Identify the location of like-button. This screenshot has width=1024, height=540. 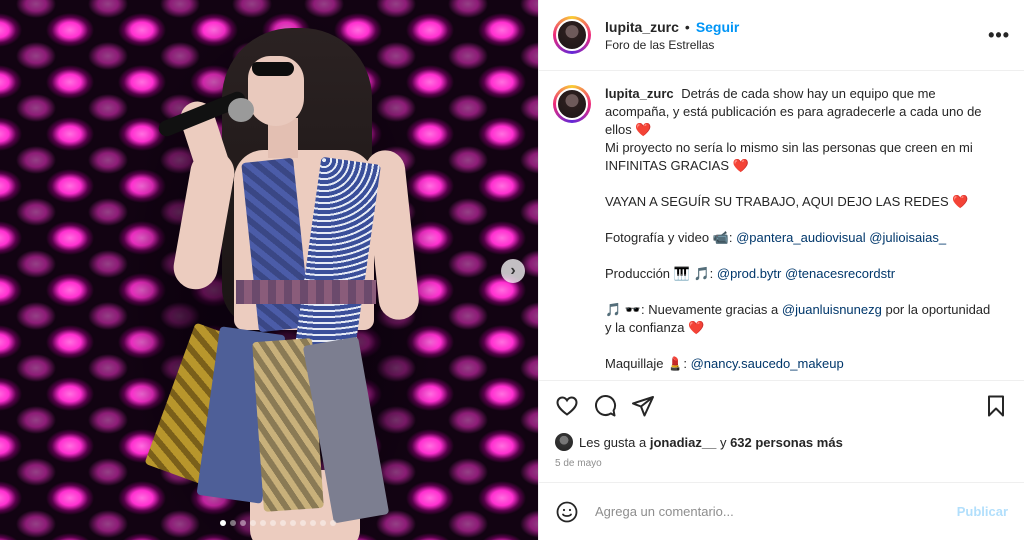
(567, 406).